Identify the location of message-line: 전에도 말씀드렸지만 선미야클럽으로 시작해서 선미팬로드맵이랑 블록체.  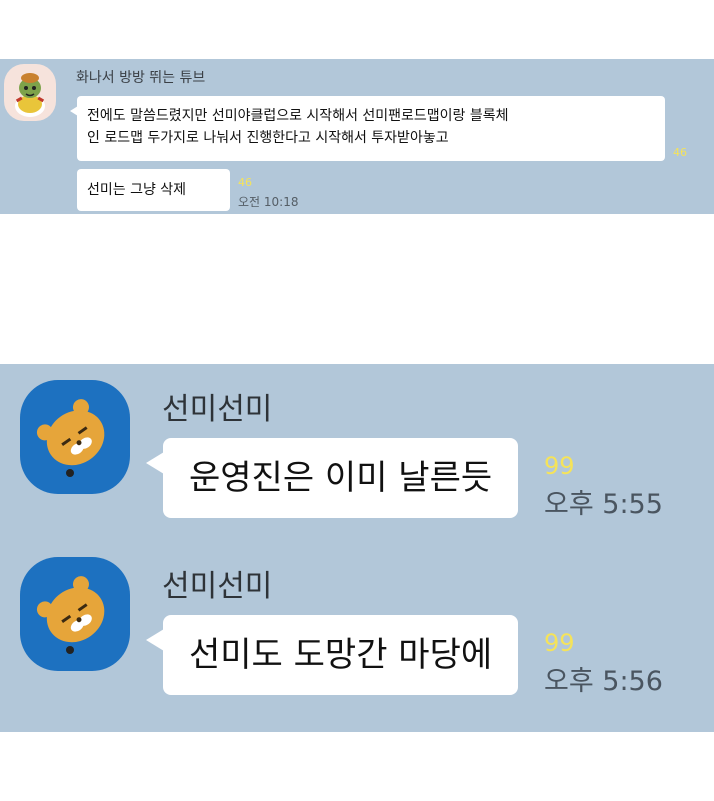
(298, 116).